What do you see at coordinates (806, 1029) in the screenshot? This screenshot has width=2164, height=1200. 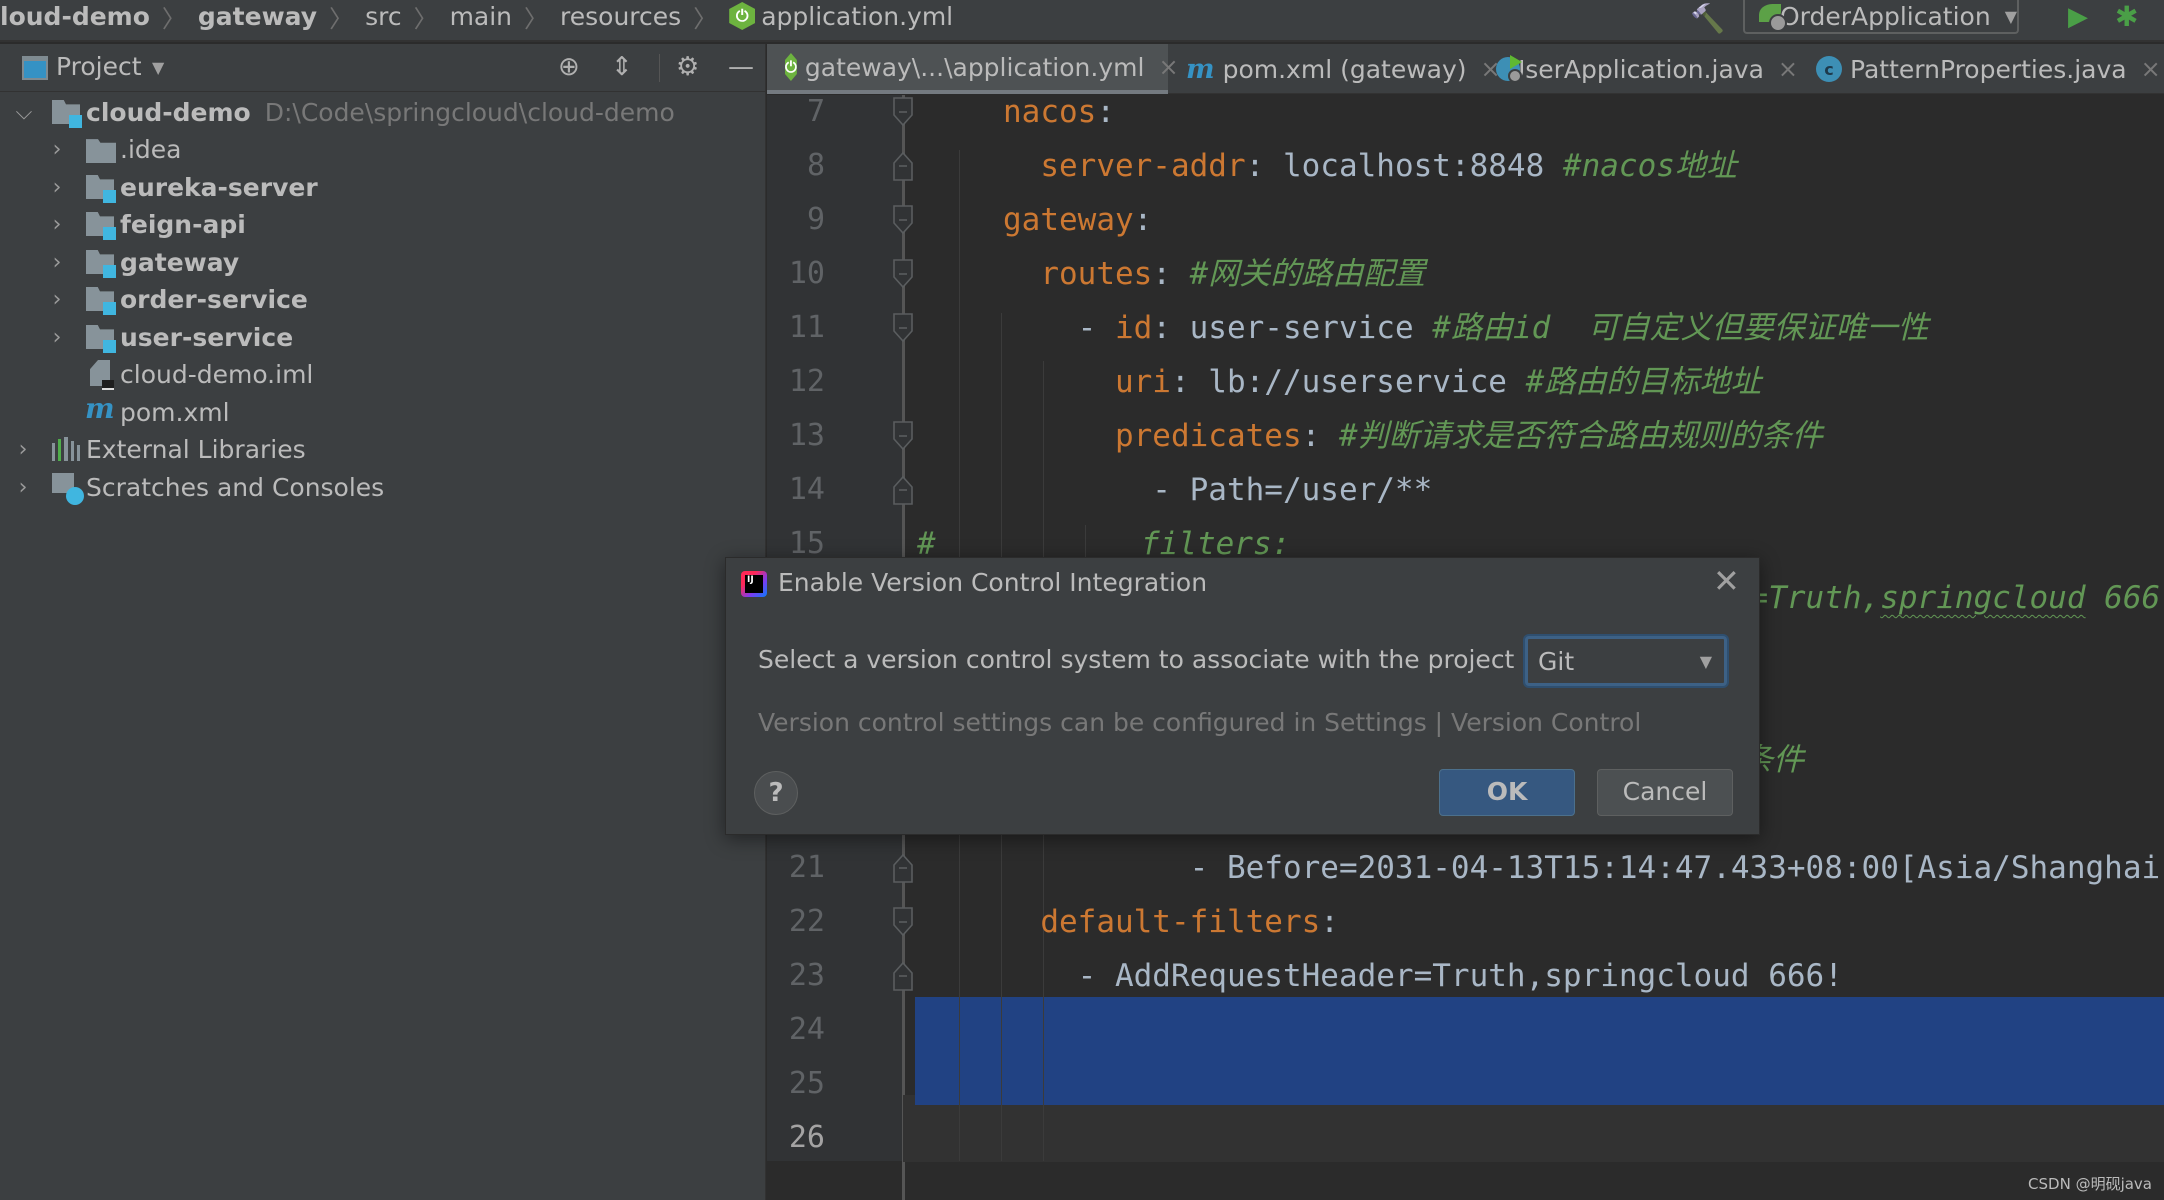 I see `line-number: 24` at bounding box center [806, 1029].